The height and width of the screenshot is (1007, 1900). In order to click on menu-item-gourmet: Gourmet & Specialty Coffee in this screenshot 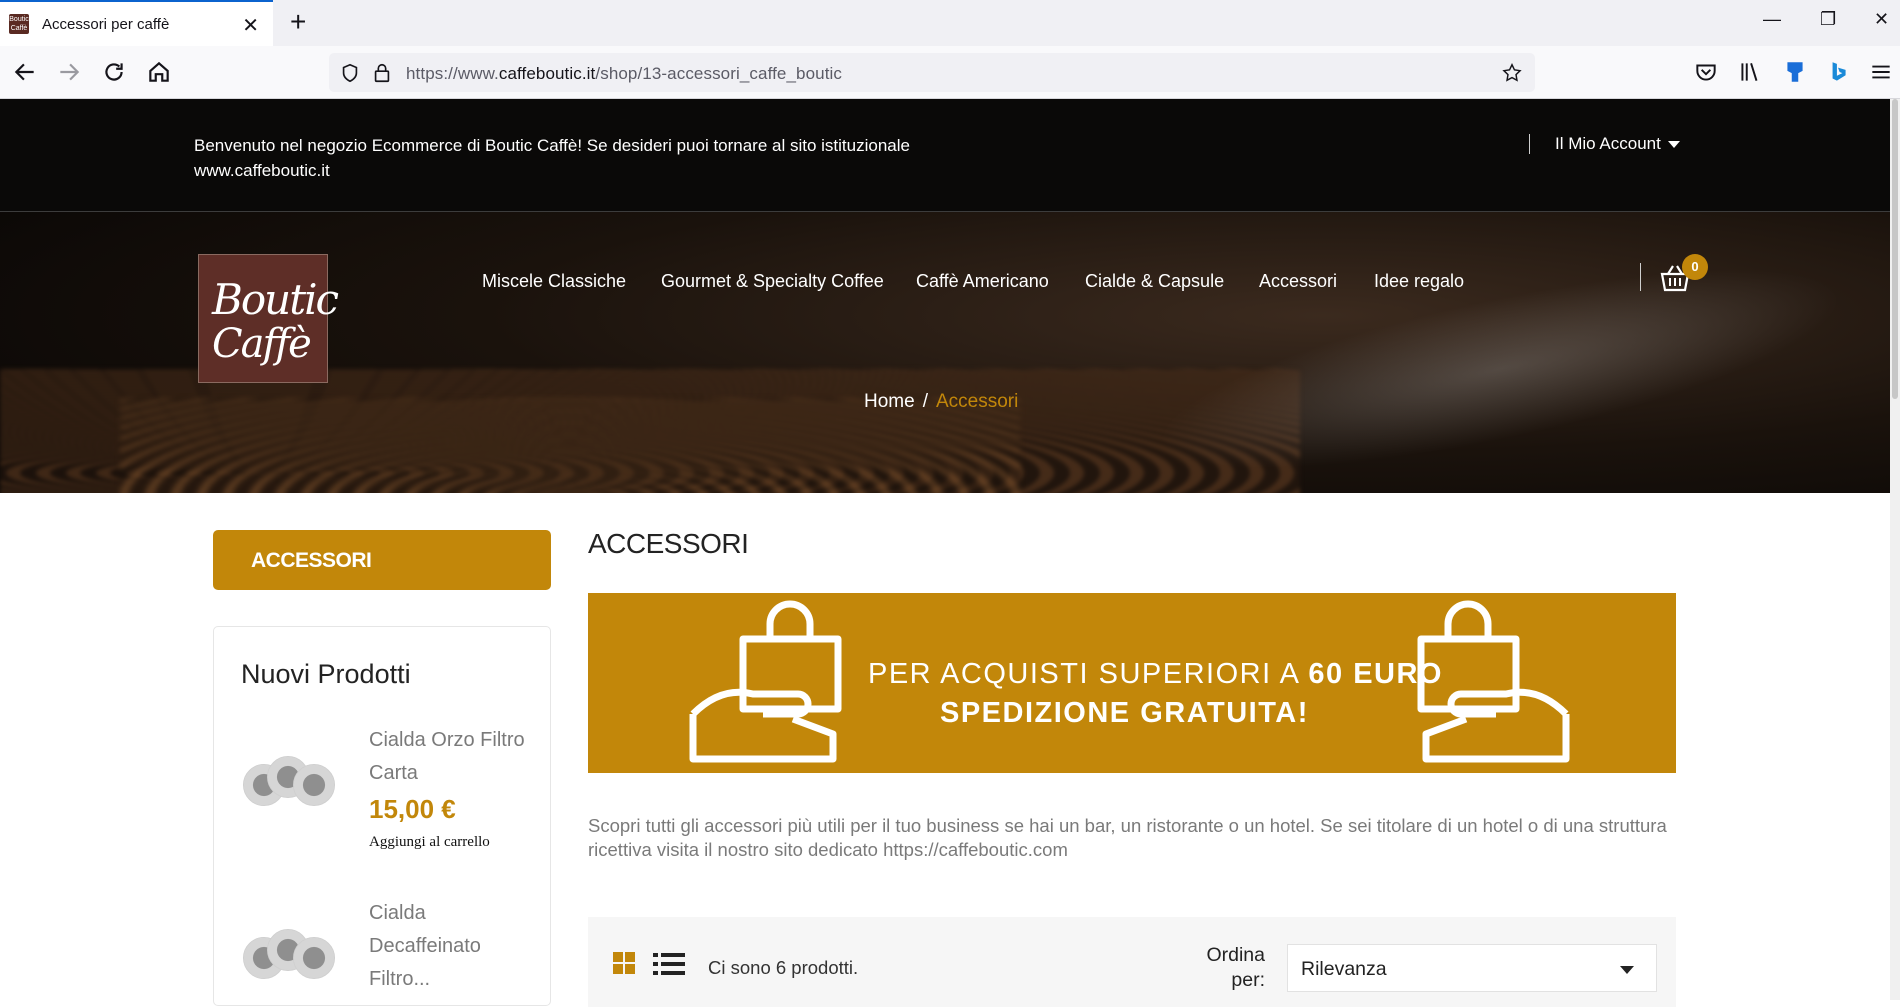, I will do `click(772, 281)`.